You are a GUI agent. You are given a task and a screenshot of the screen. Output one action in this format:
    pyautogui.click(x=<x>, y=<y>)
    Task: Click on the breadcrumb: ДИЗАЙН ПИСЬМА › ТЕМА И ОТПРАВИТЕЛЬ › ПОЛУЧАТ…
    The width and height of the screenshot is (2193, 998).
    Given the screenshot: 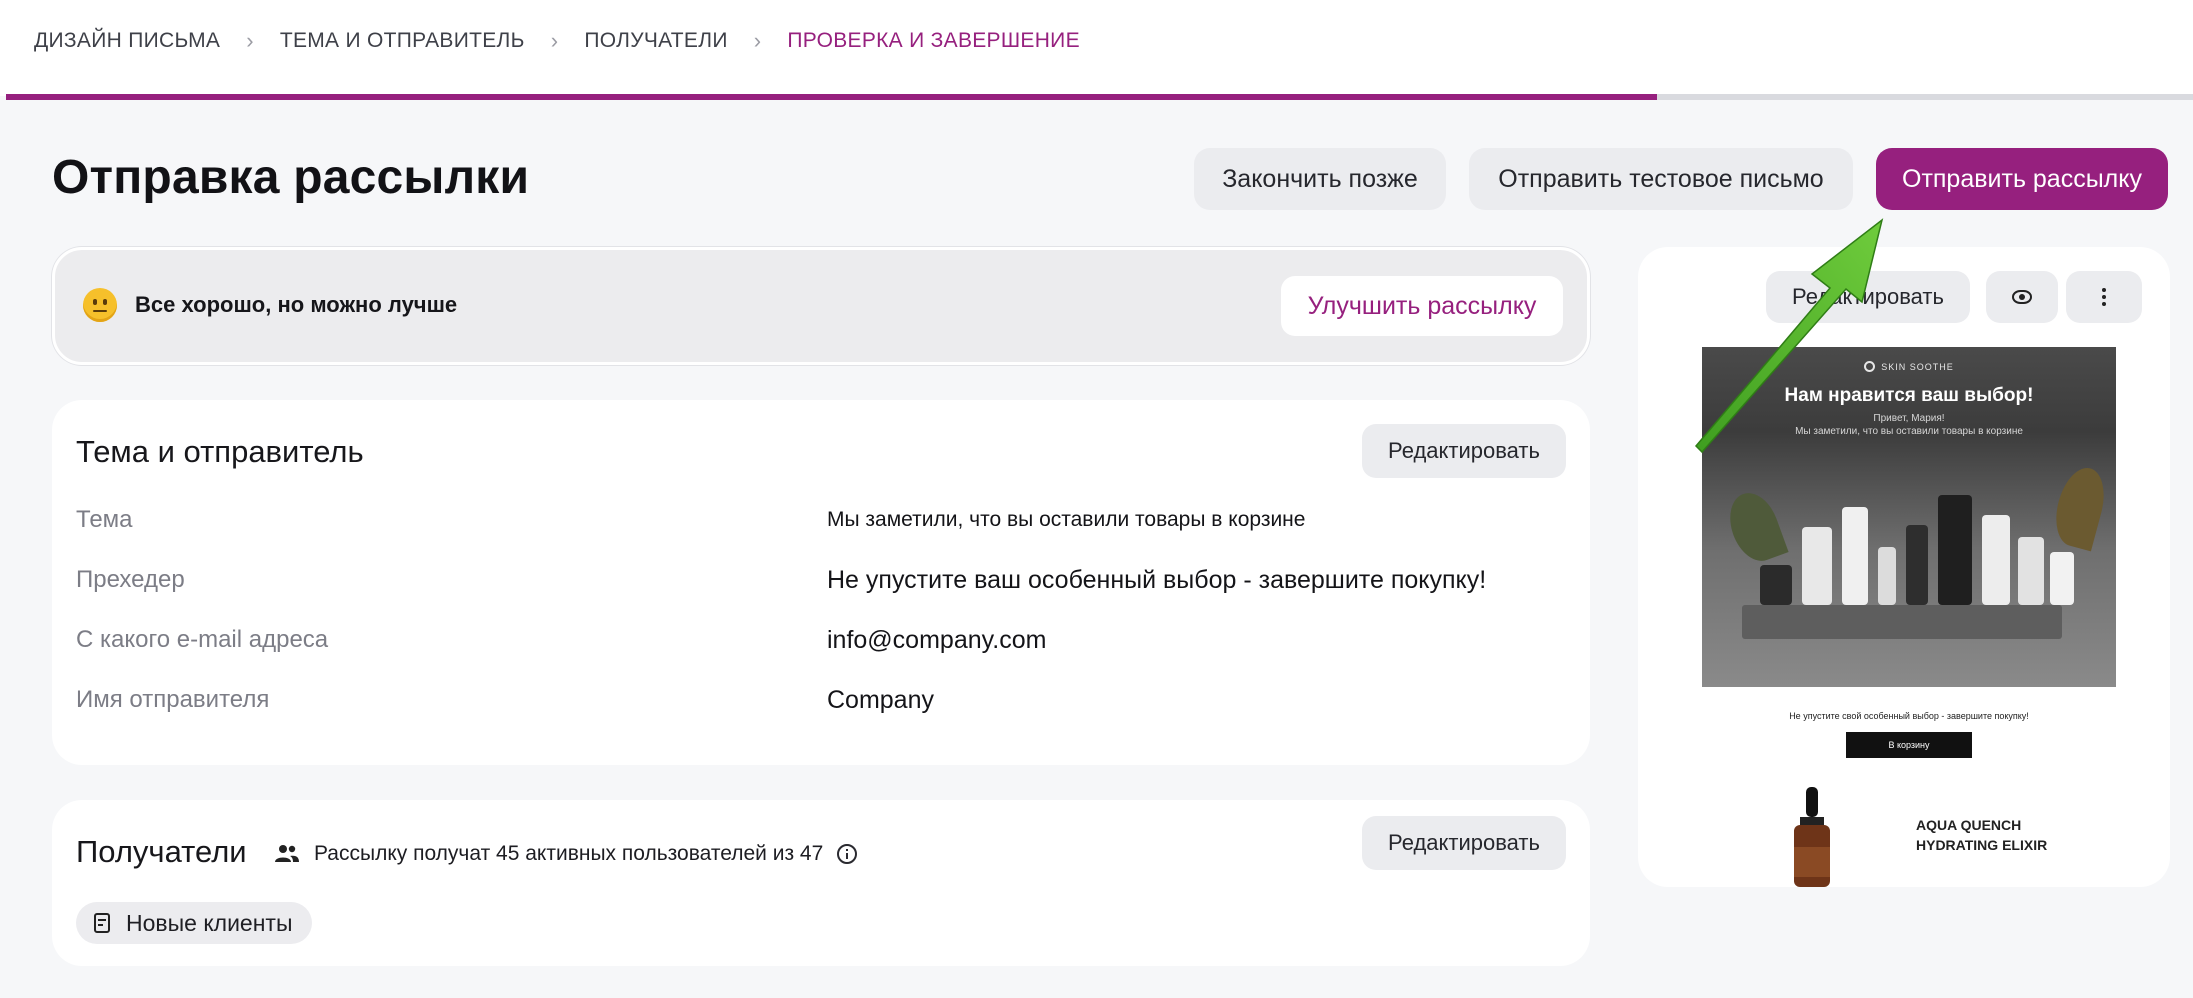 What is the action you would take?
    pyautogui.click(x=557, y=41)
    